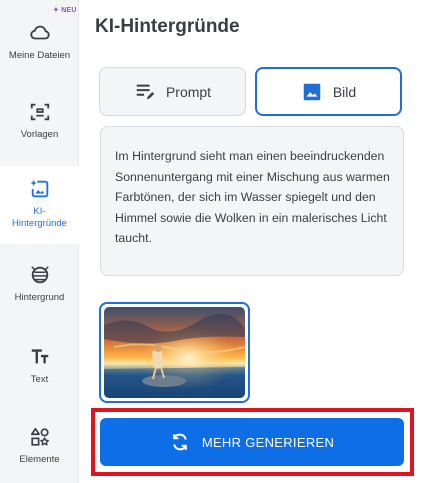 Image resolution: width=423 pixels, height=483 pixels. Describe the element at coordinates (39, 205) in the screenshot. I see `sidebar-item-ai-backgrounds: KI- Hintergründe` at that location.